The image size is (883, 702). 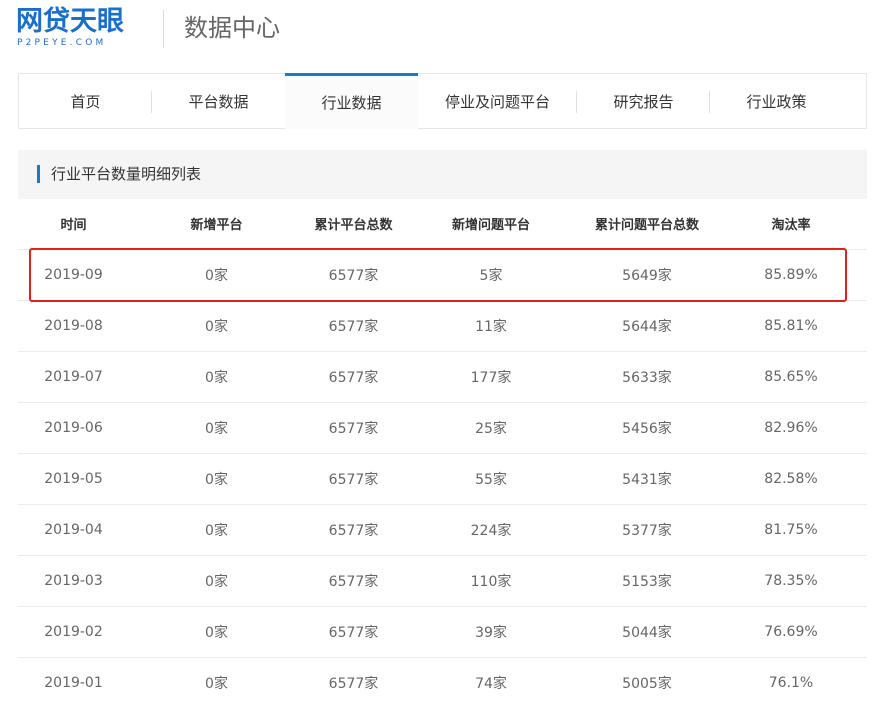 What do you see at coordinates (791, 632) in the screenshot?
I see `cell-elimination-rate: 76.69%` at bounding box center [791, 632].